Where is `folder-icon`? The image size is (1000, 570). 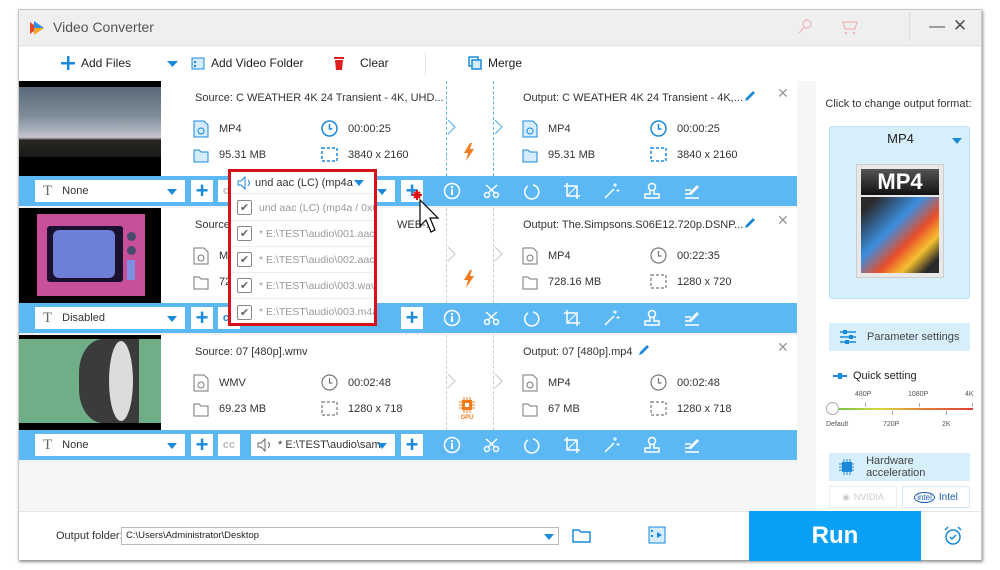 folder-icon is located at coordinates (530, 283).